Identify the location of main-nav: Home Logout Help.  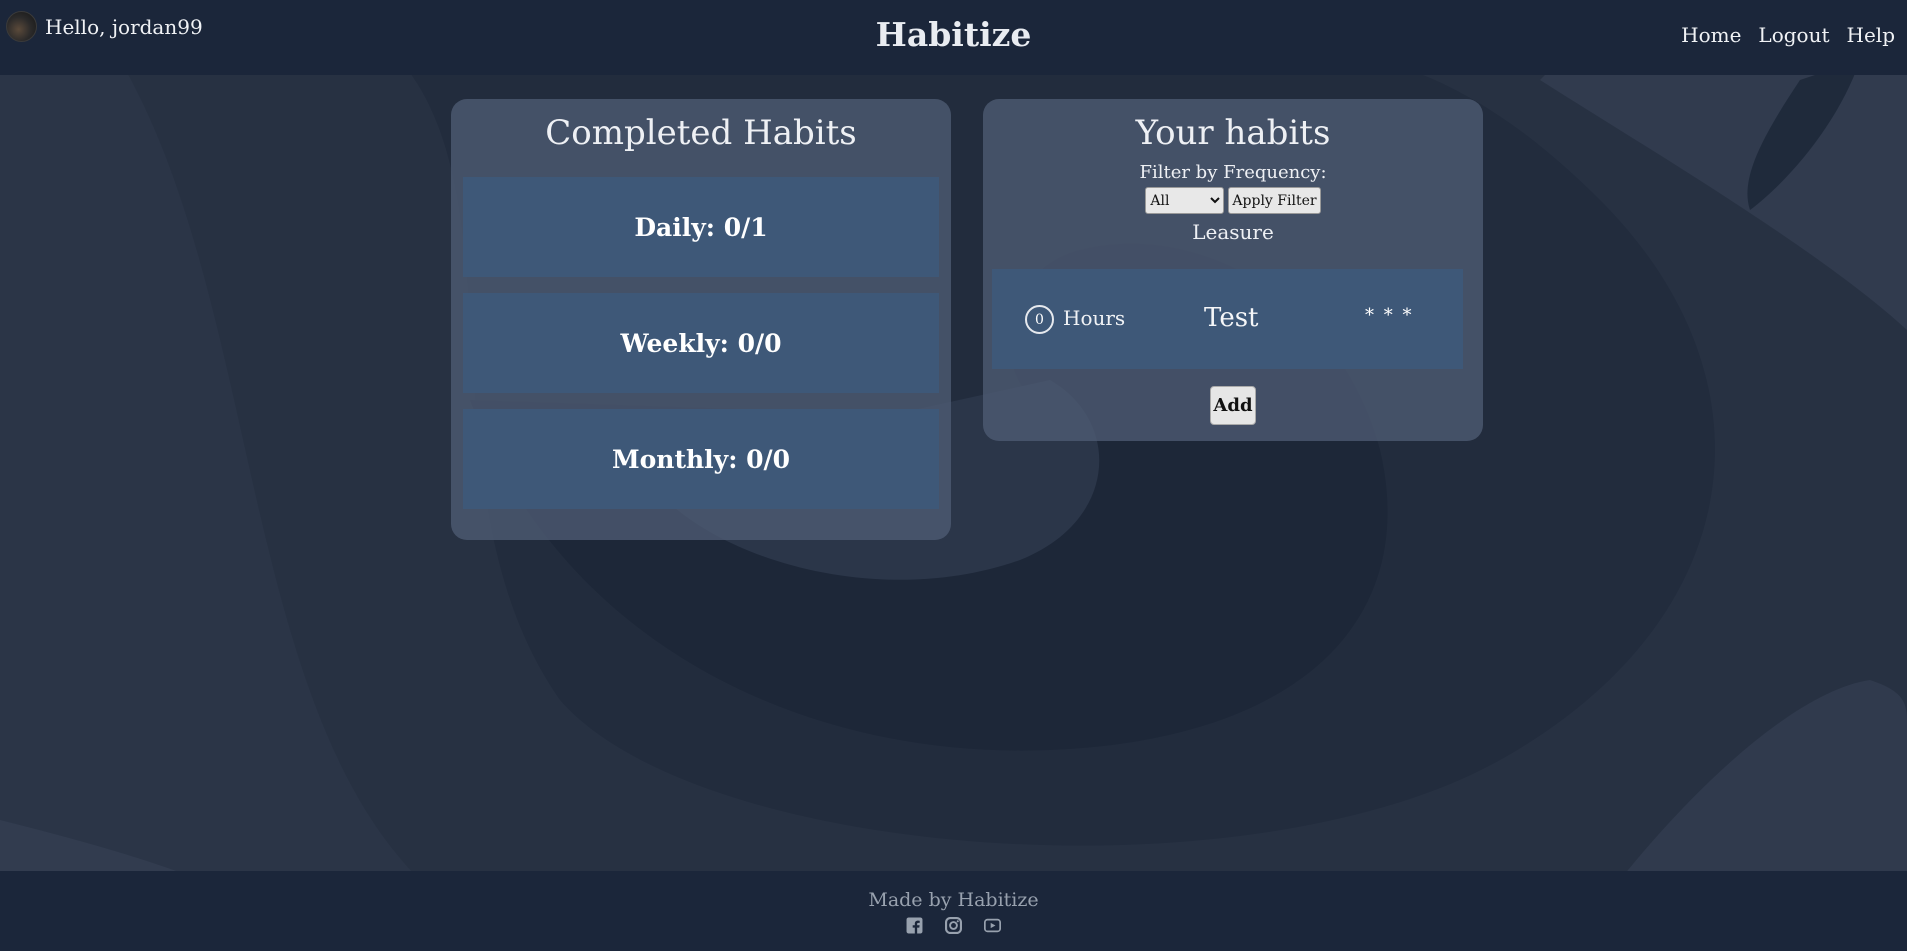
(1788, 35).